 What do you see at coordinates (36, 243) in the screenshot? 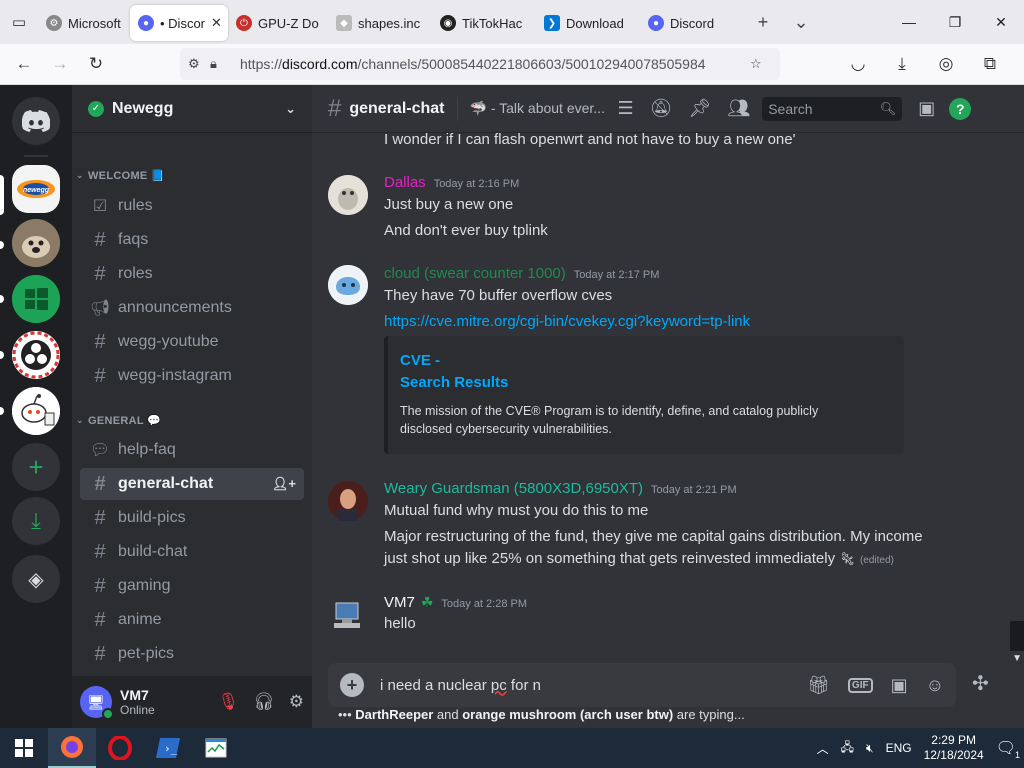
I see `dog-server-icon` at bounding box center [36, 243].